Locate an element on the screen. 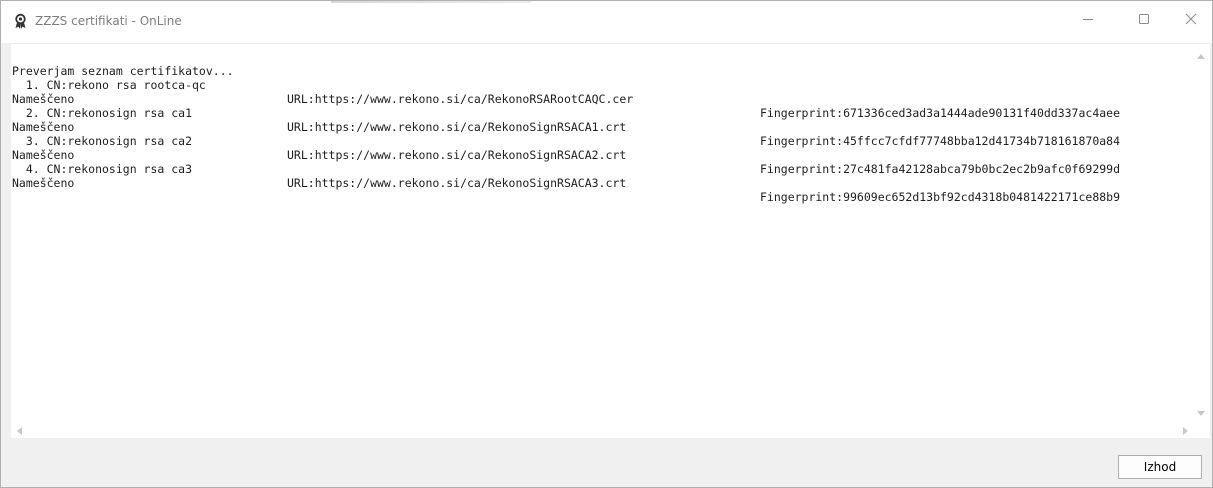 This screenshot has width=1213, height=488. minimize-icon is located at coordinates (1088, 19).